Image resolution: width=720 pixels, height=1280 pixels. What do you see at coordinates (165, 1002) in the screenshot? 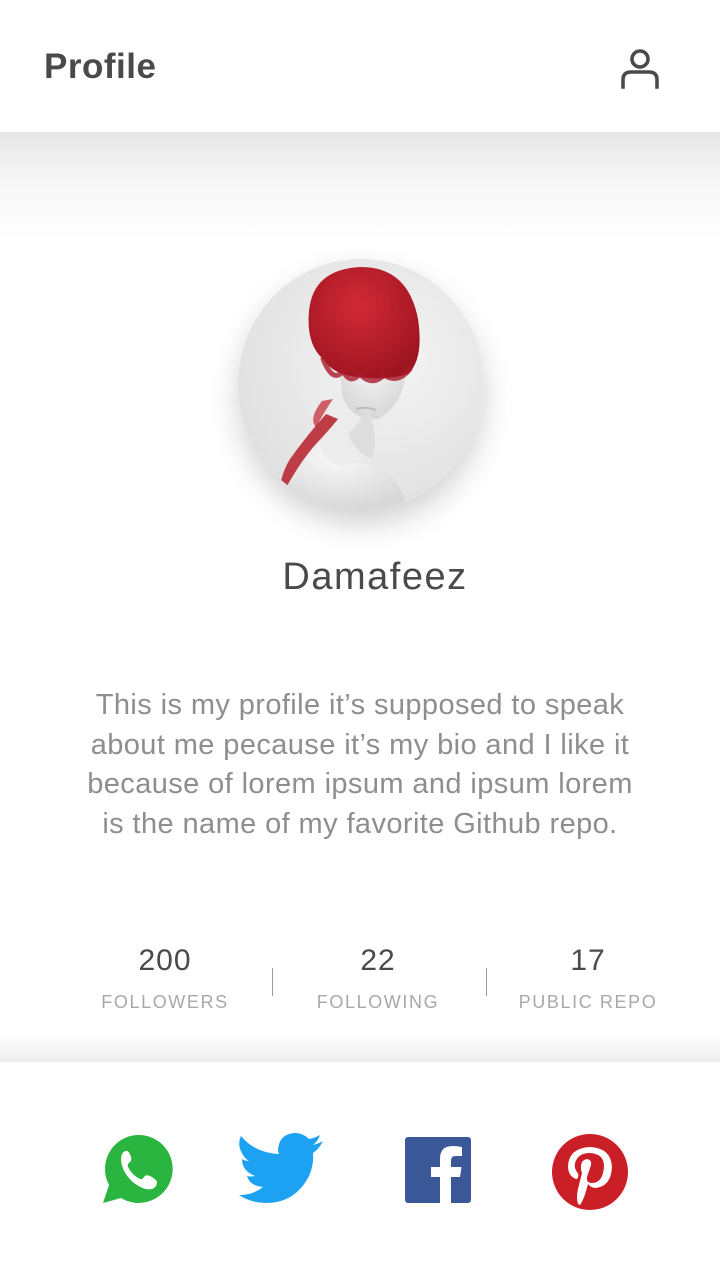
I see `stat-label: FOLLOWERS` at bounding box center [165, 1002].